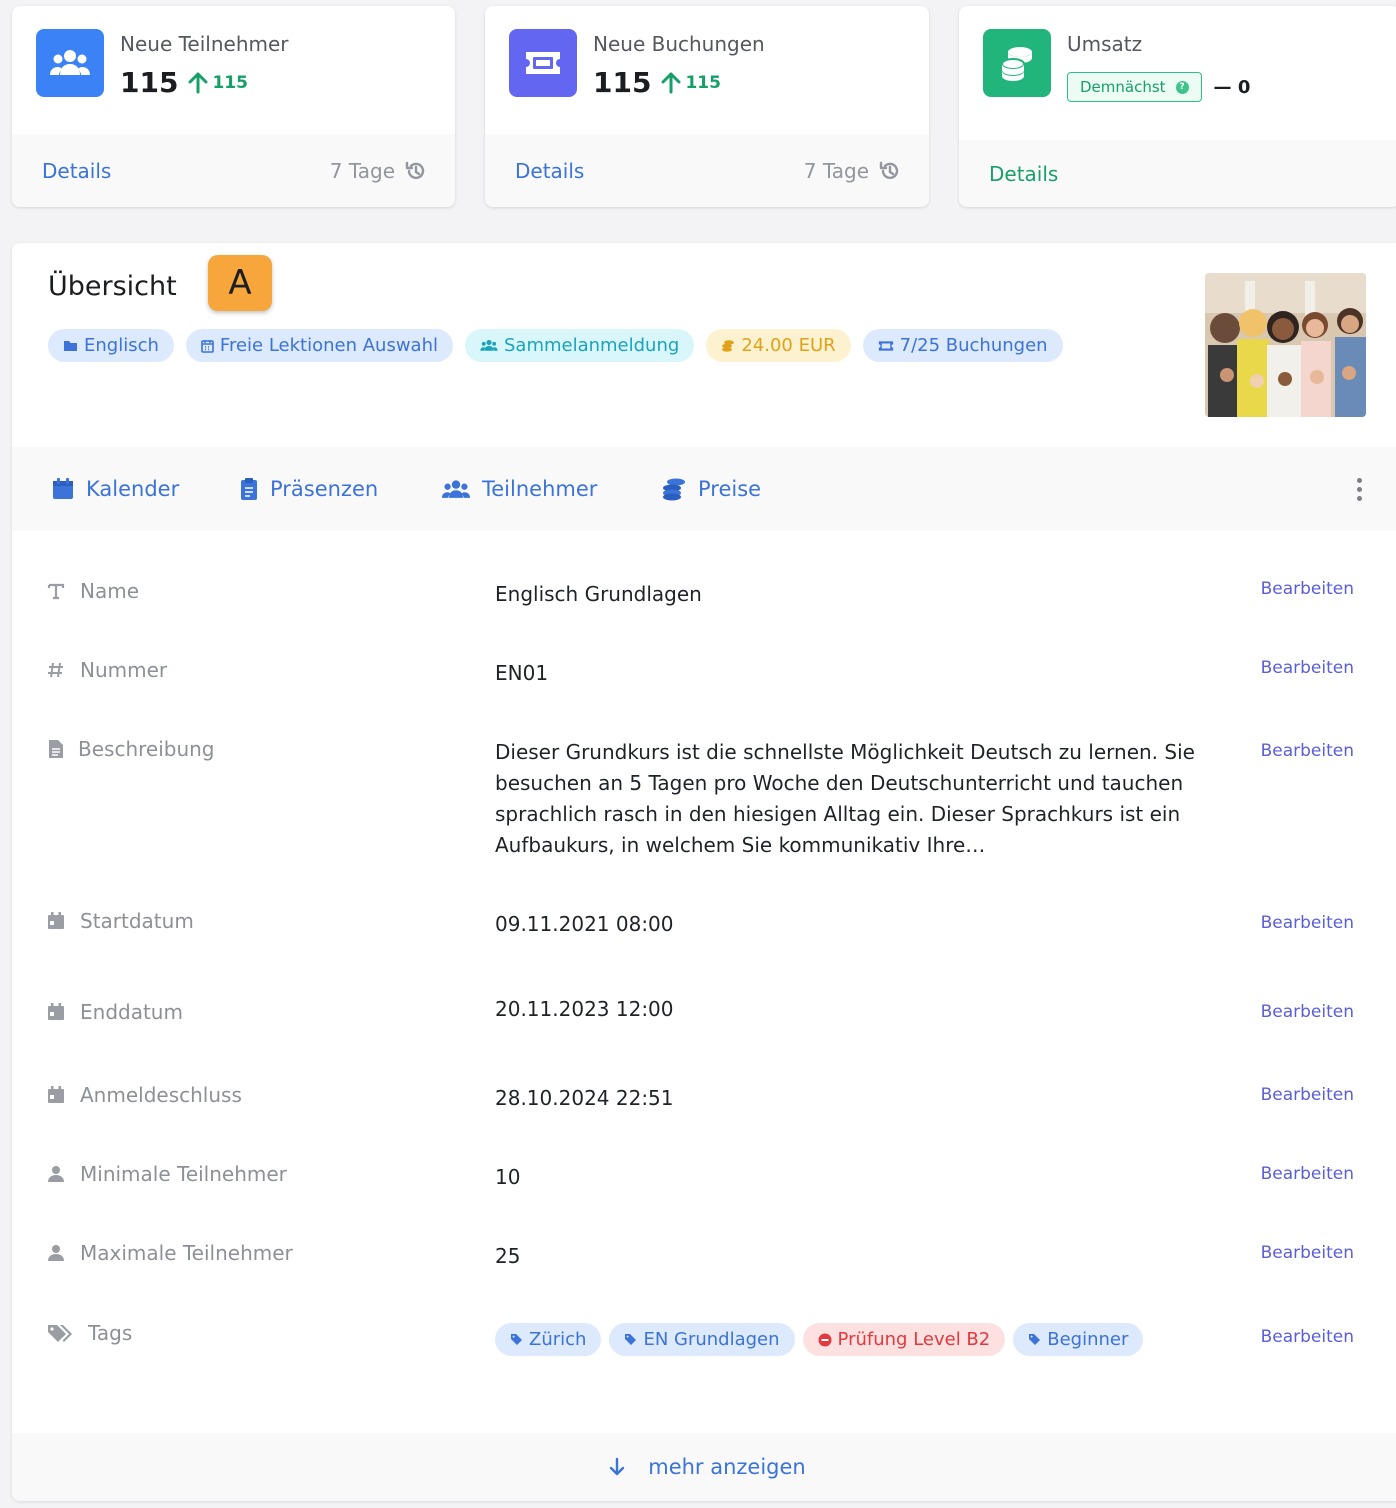 The height and width of the screenshot is (1508, 1396). I want to click on page-title: Übersicht, so click(112, 286).